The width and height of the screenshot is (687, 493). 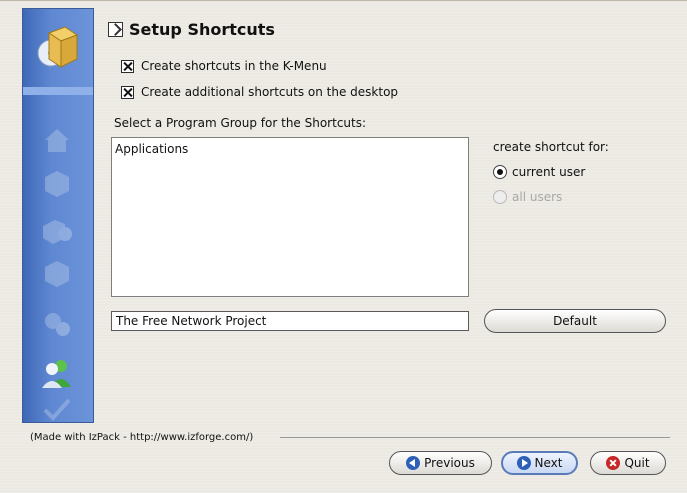 I want to click on kmenu-option: Create shortcuts in the K-Menu, so click(x=224, y=66).